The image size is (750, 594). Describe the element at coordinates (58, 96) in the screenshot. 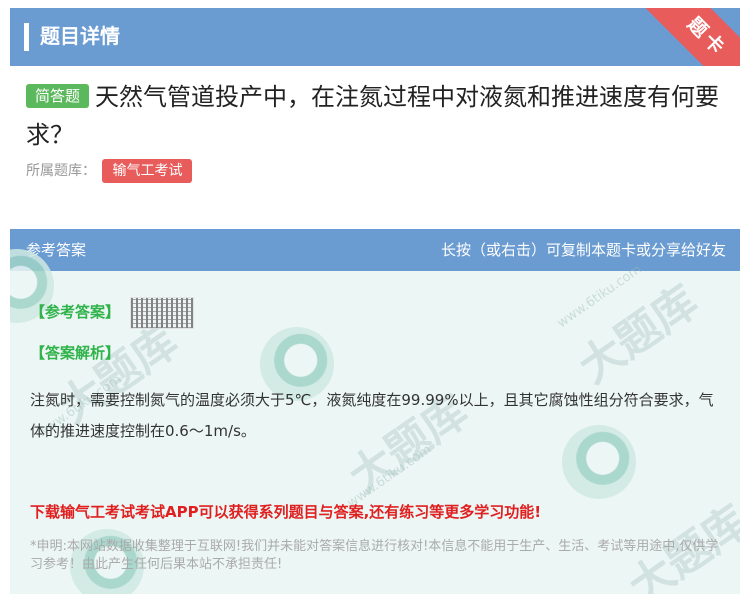

I see `question-type-badge: 简答题` at that location.